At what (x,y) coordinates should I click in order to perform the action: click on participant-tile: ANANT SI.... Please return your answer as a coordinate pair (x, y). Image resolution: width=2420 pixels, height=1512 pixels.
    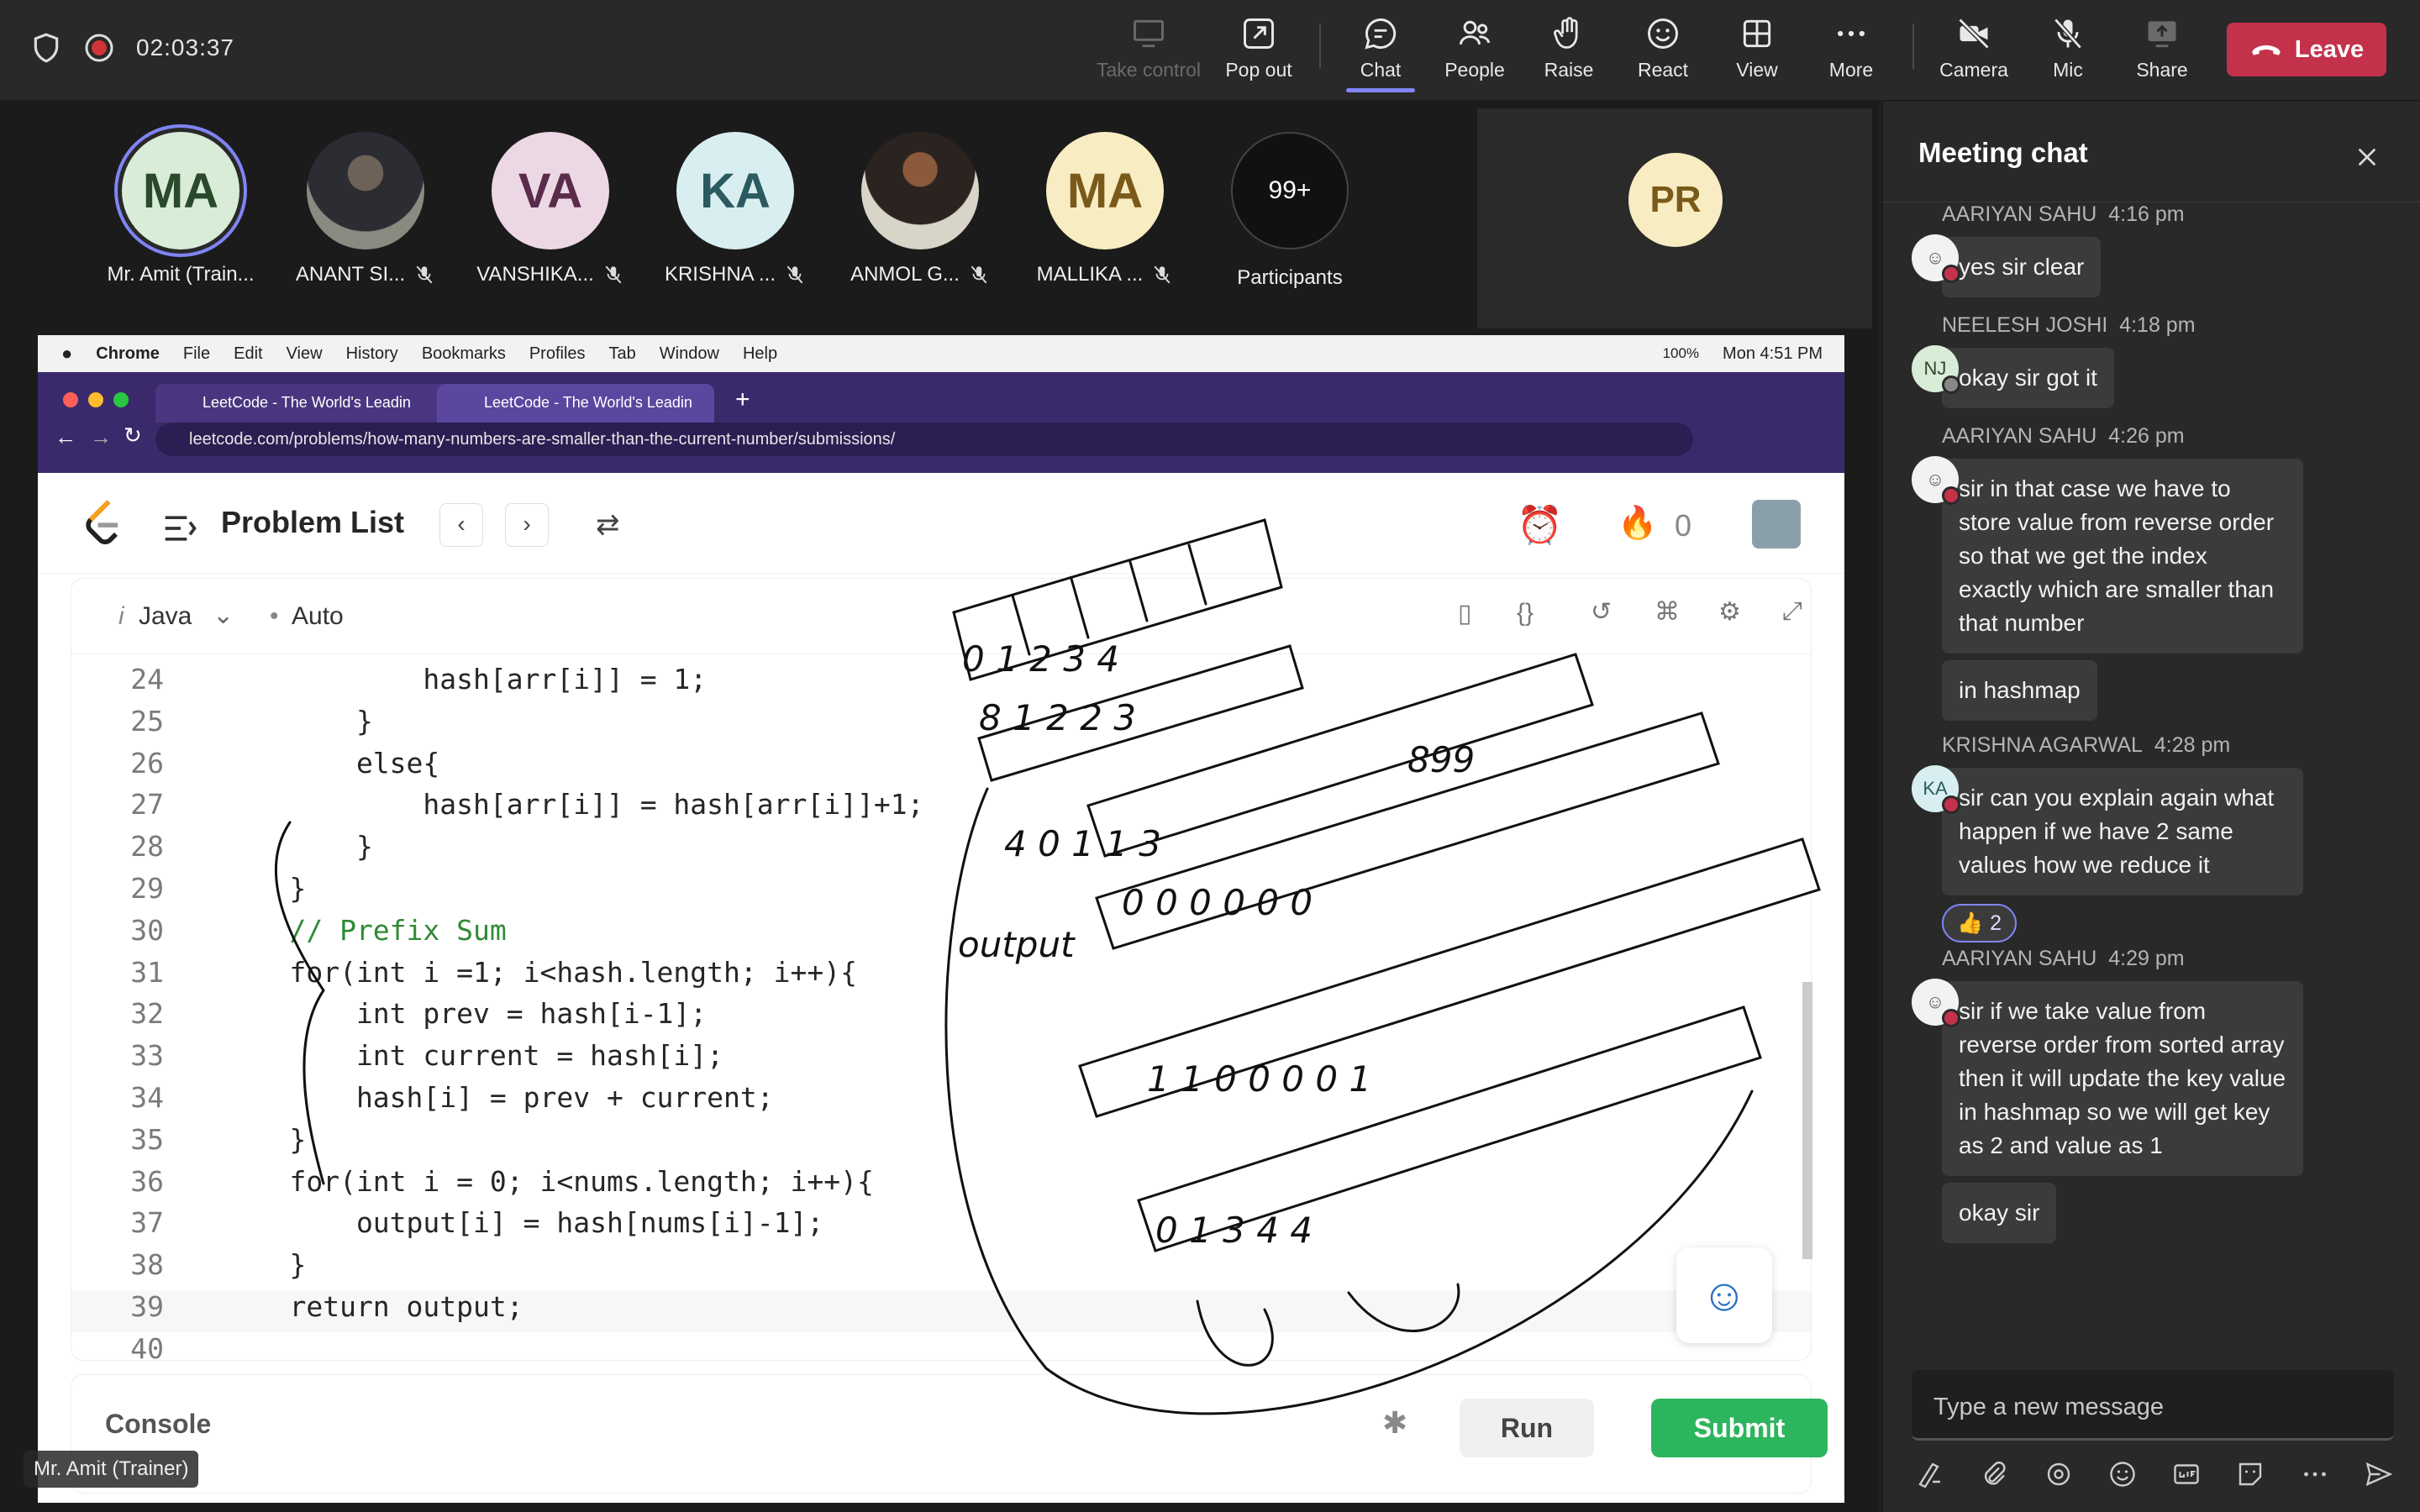
    Looking at the image, I should click on (366, 209).